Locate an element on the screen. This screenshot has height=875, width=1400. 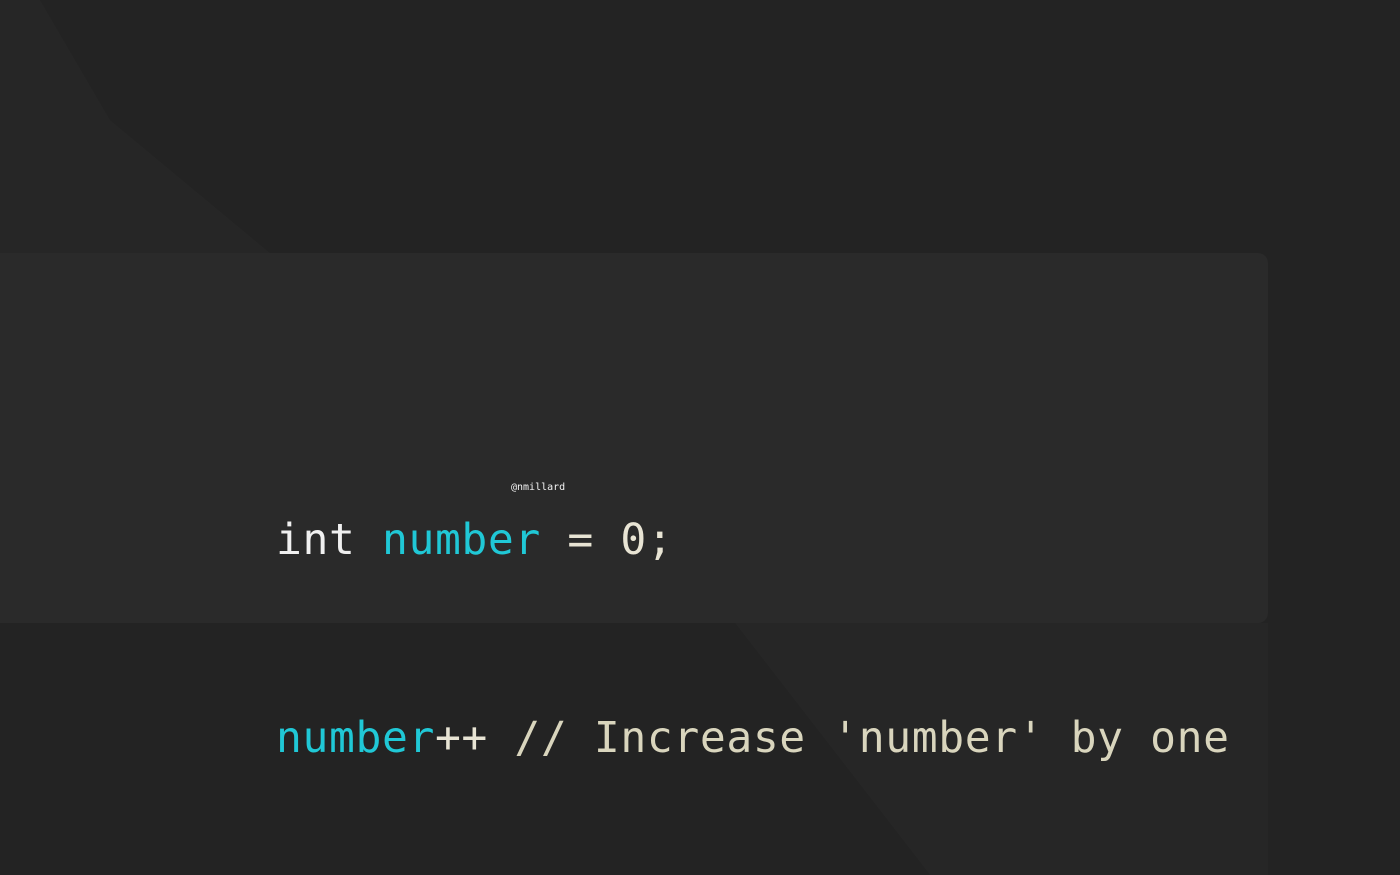
operator-token: = is located at coordinates (580, 540).